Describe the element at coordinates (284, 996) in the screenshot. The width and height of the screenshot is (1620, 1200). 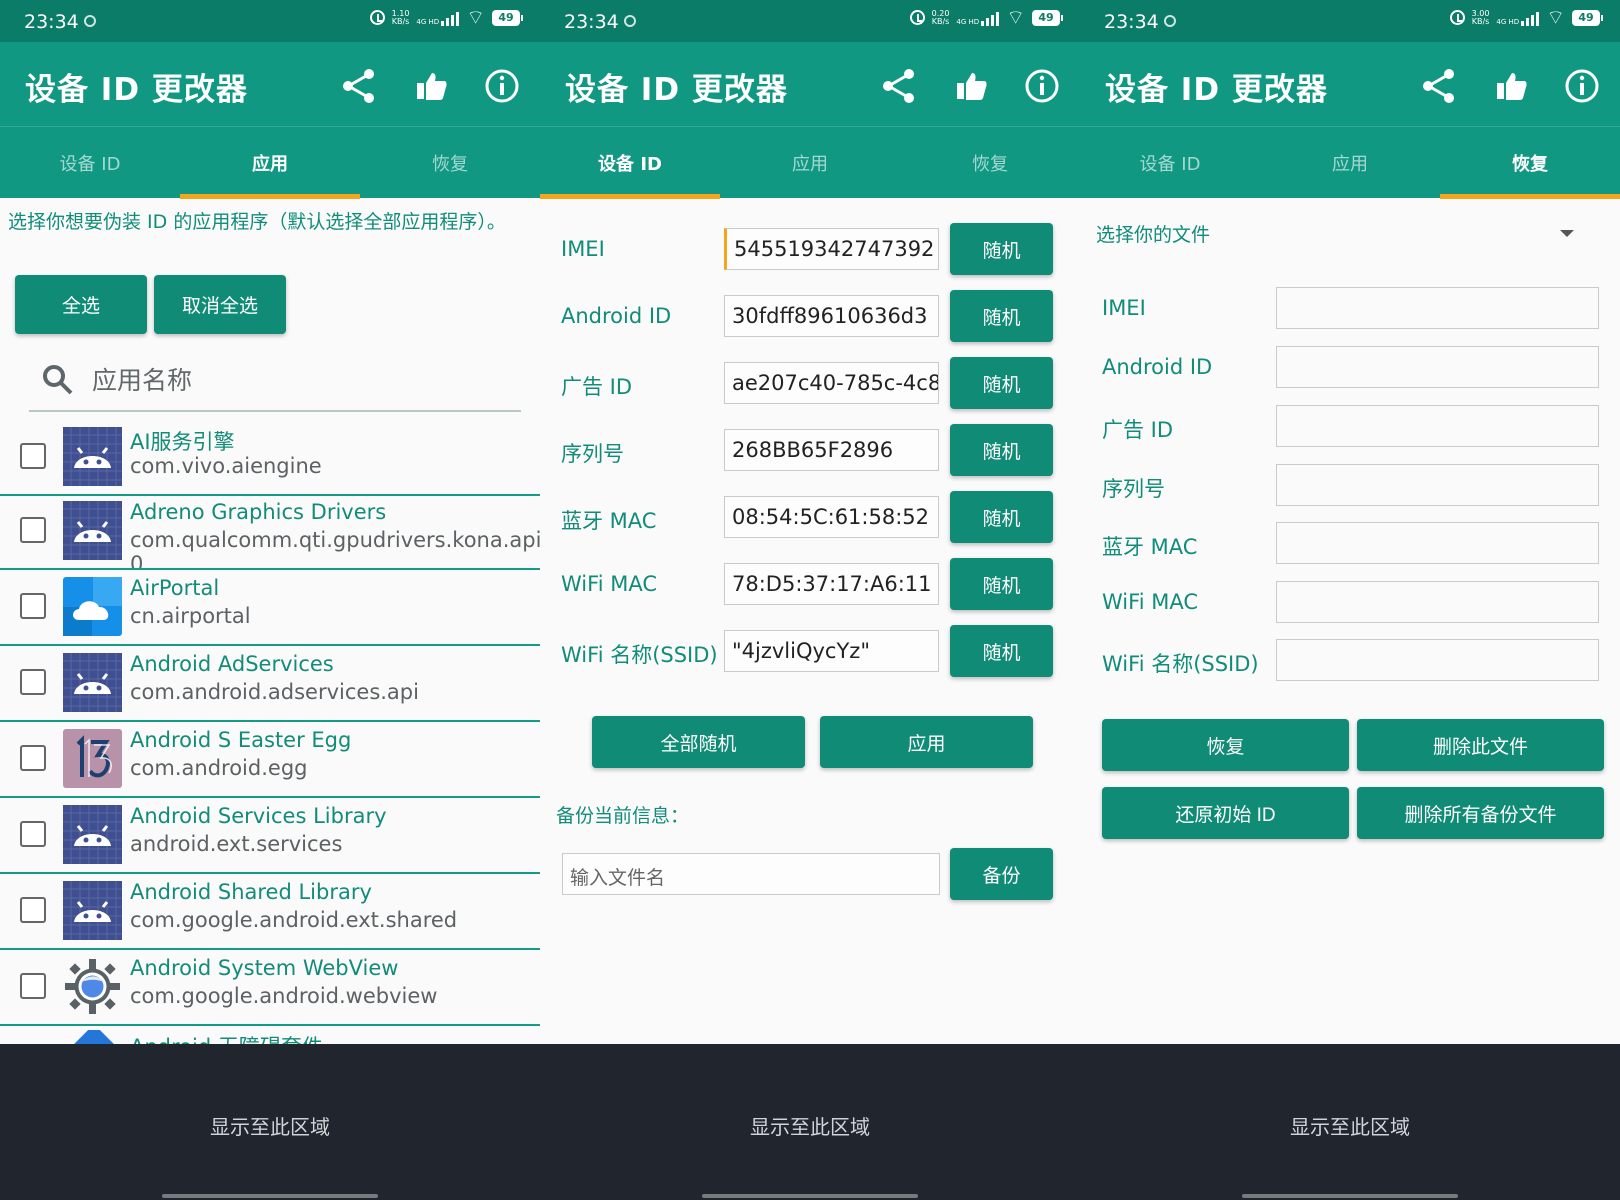
I see `app-package: com.google.android.webview` at that location.